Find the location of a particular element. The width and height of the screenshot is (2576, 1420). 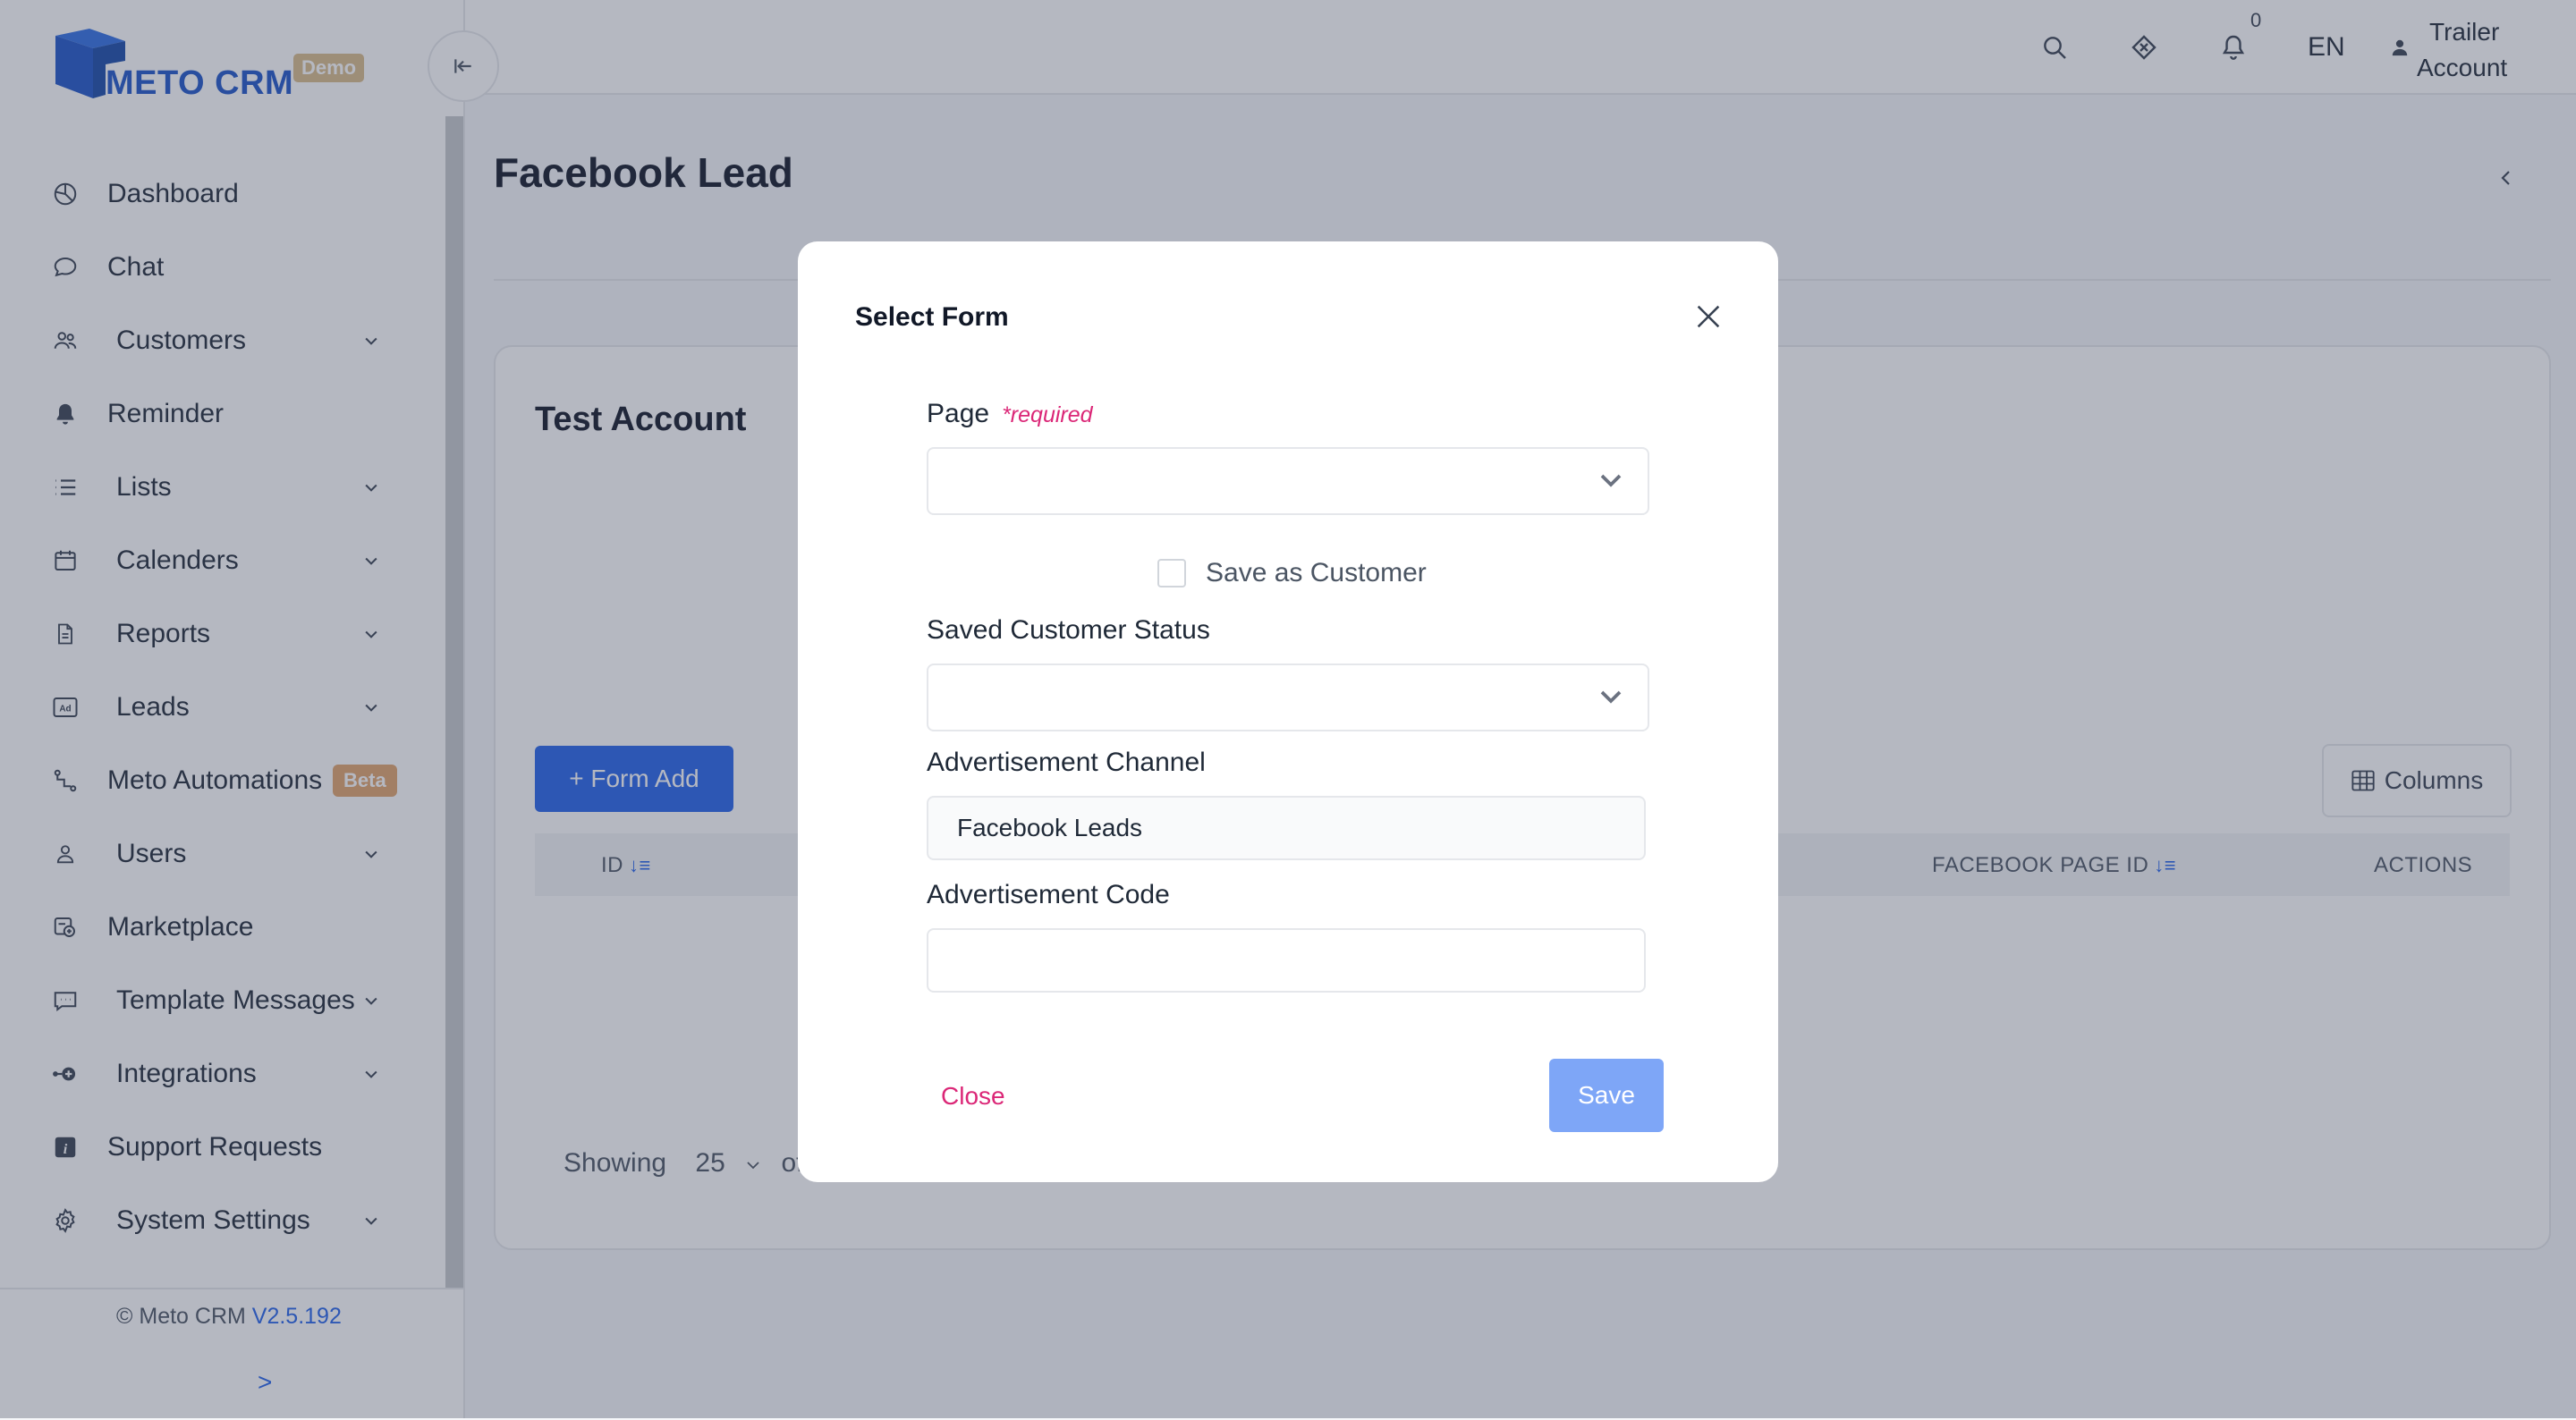

close-icon is located at coordinates (1708, 317).